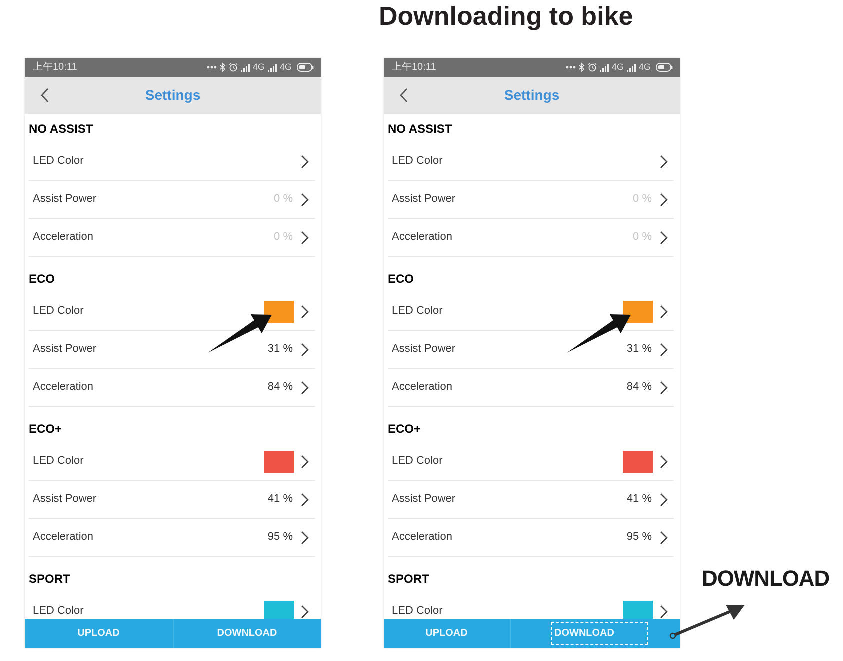 This screenshot has width=843, height=661. I want to click on page-title: Downloading to bike, so click(506, 16).